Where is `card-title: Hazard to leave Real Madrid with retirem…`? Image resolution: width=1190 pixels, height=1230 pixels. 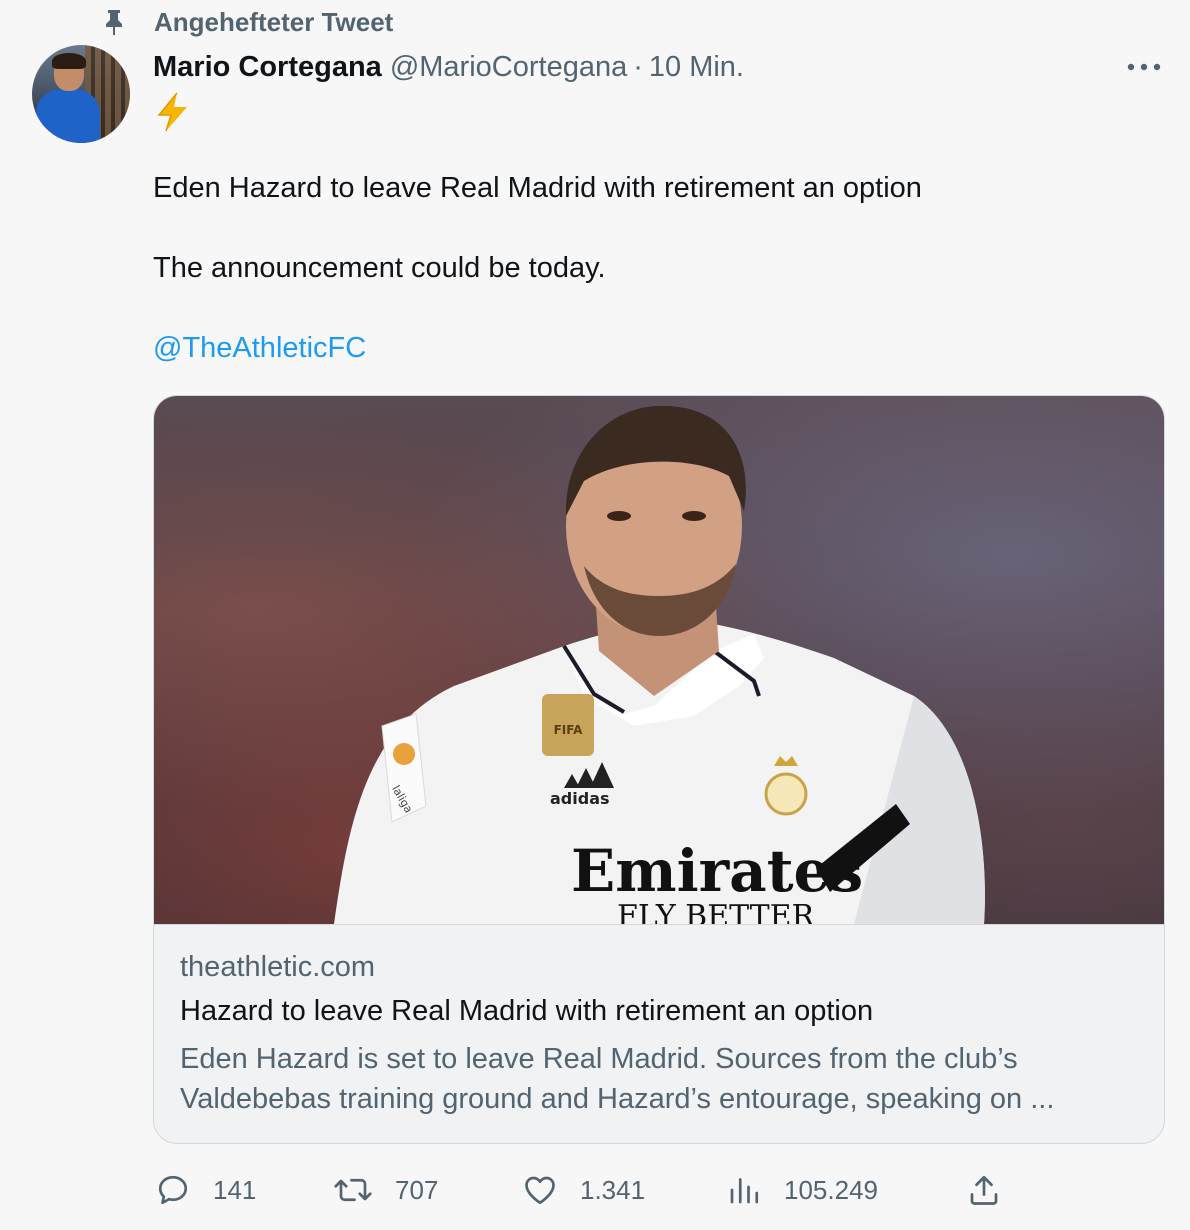 card-title: Hazard to leave Real Madrid with retirem… is located at coordinates (527, 1011).